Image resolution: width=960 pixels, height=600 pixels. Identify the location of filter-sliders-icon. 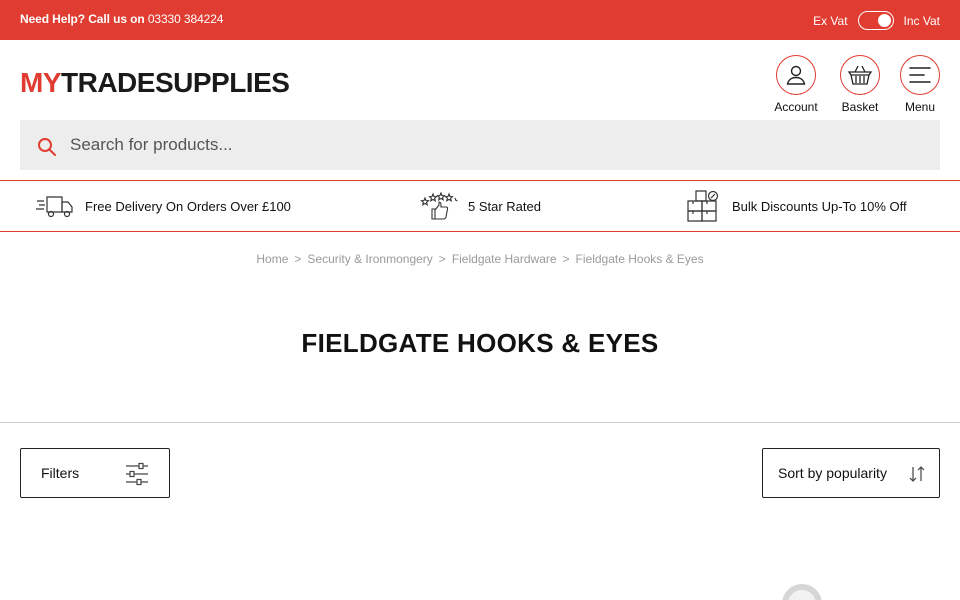
(137, 474).